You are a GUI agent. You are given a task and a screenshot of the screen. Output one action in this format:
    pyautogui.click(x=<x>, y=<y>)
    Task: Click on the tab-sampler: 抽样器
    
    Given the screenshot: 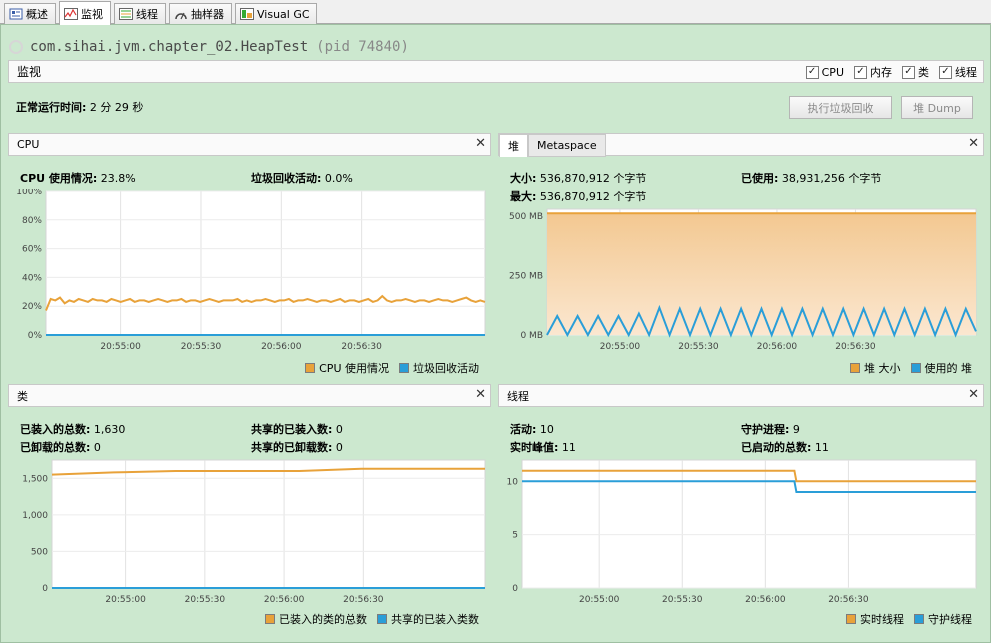 What is the action you would take?
    pyautogui.click(x=200, y=13)
    